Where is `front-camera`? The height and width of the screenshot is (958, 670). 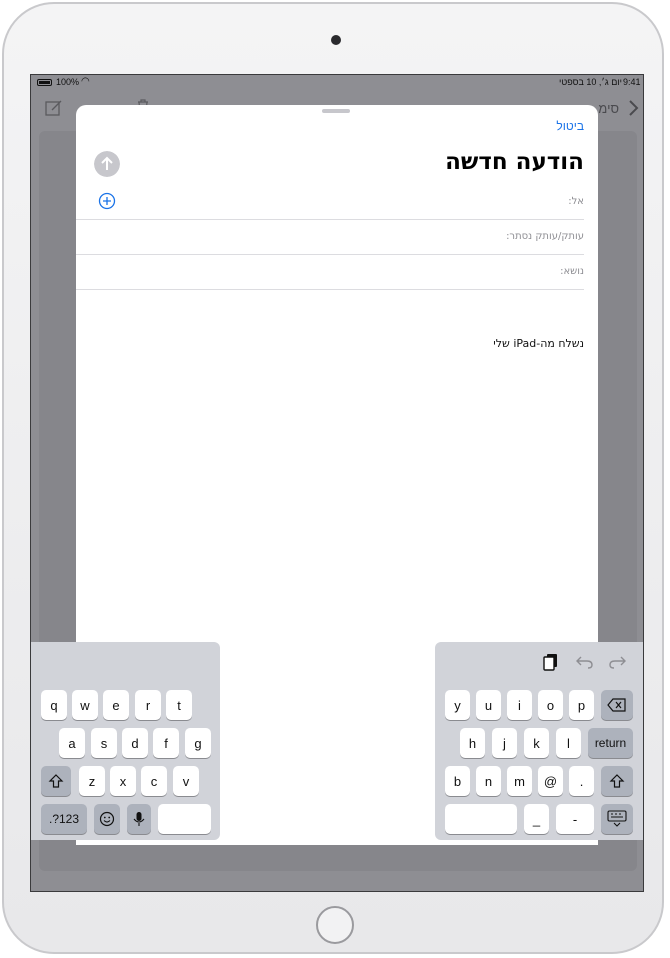
front-camera is located at coordinates (336, 40).